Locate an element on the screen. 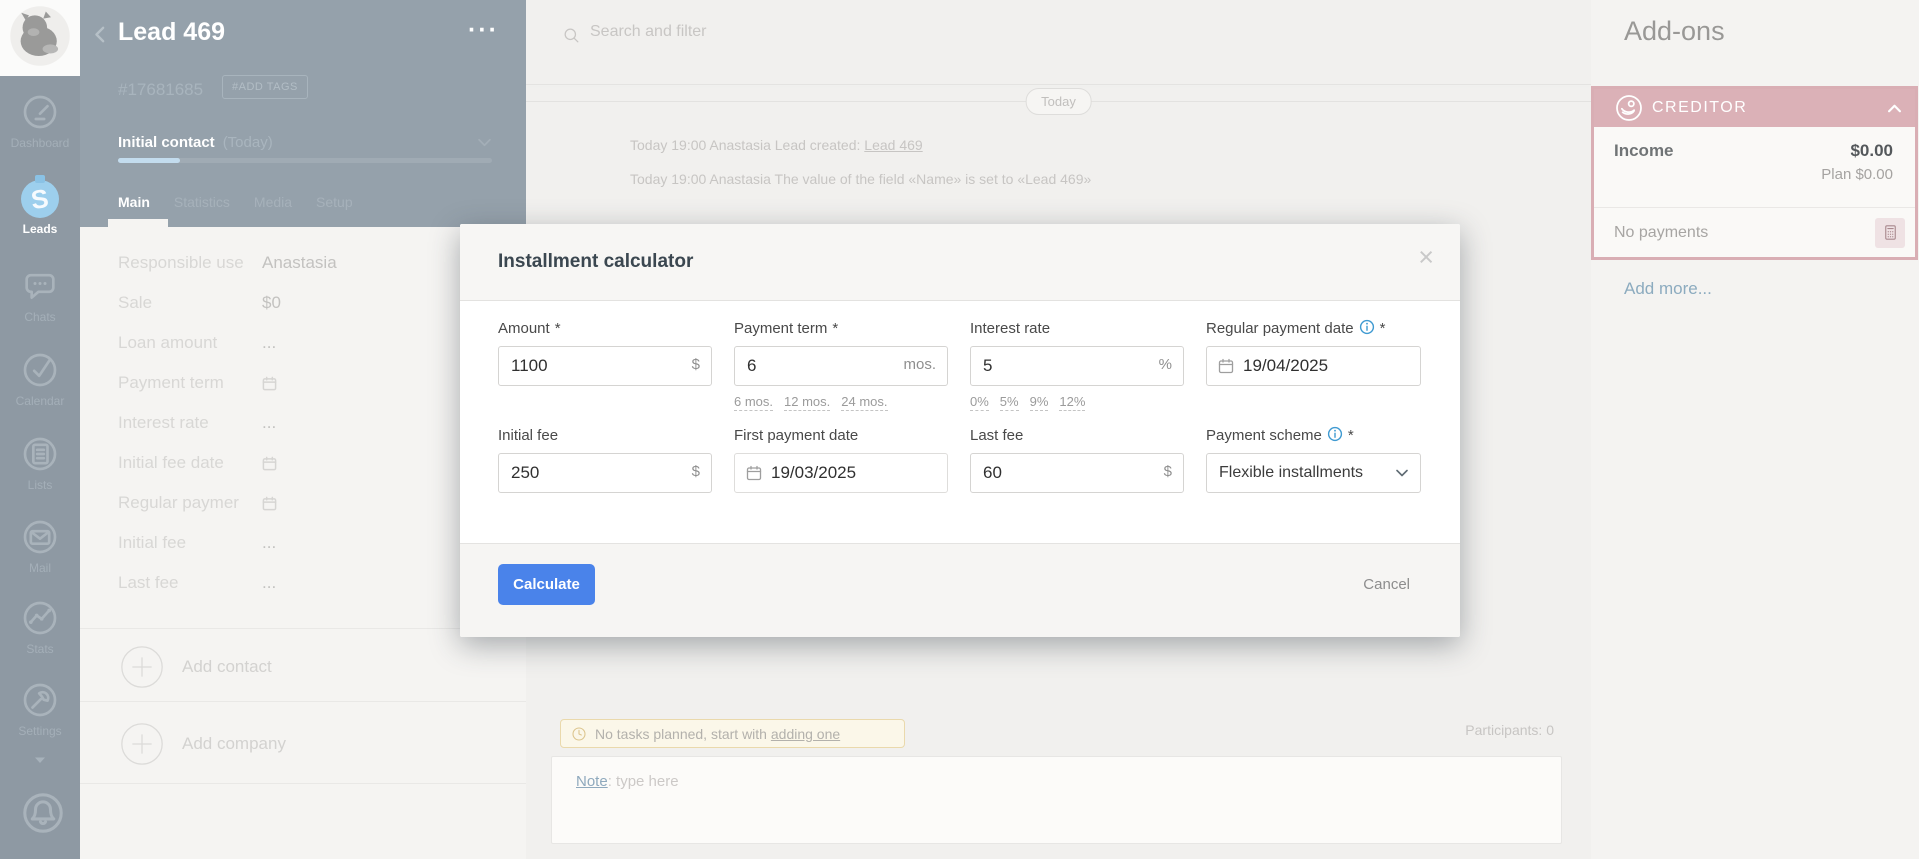 The image size is (1919, 859). account-avatar is located at coordinates (40, 38).